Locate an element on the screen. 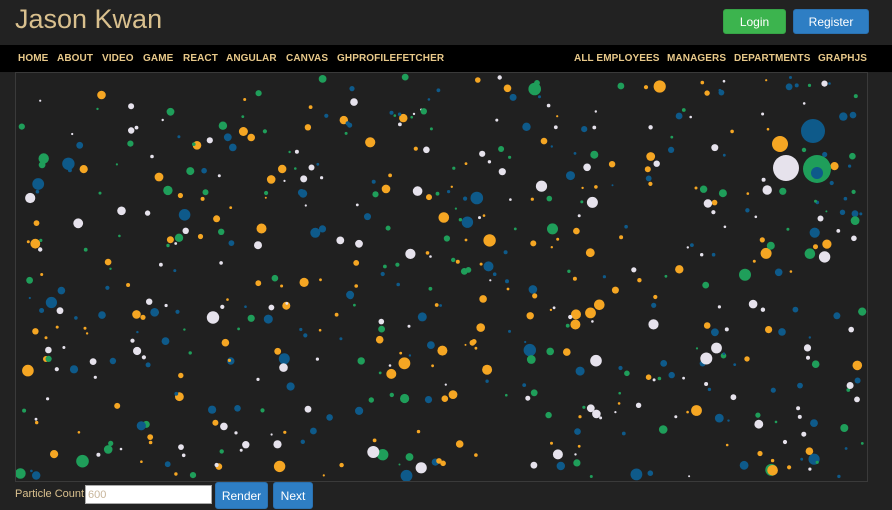  nav-all-employees: ALL EMPLOYEES is located at coordinates (617, 58).